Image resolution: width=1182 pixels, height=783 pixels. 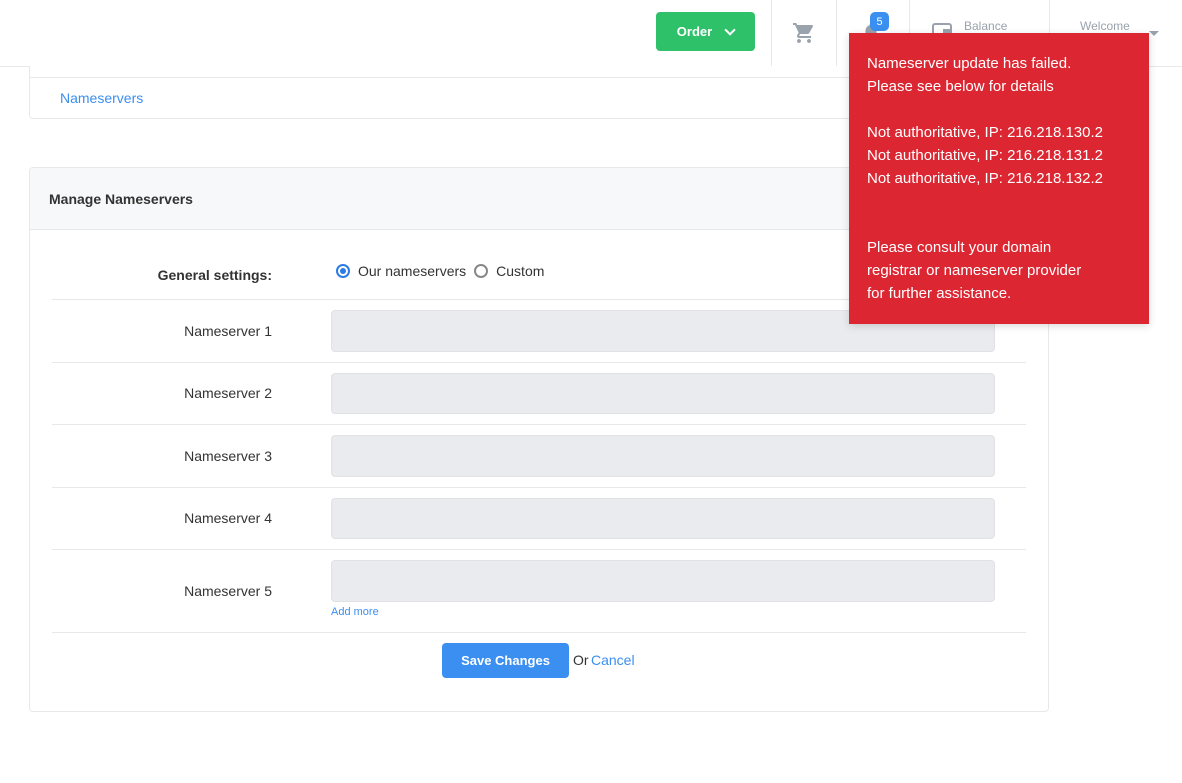 I want to click on radio-our-nameservers: Our nameservers, so click(x=401, y=271).